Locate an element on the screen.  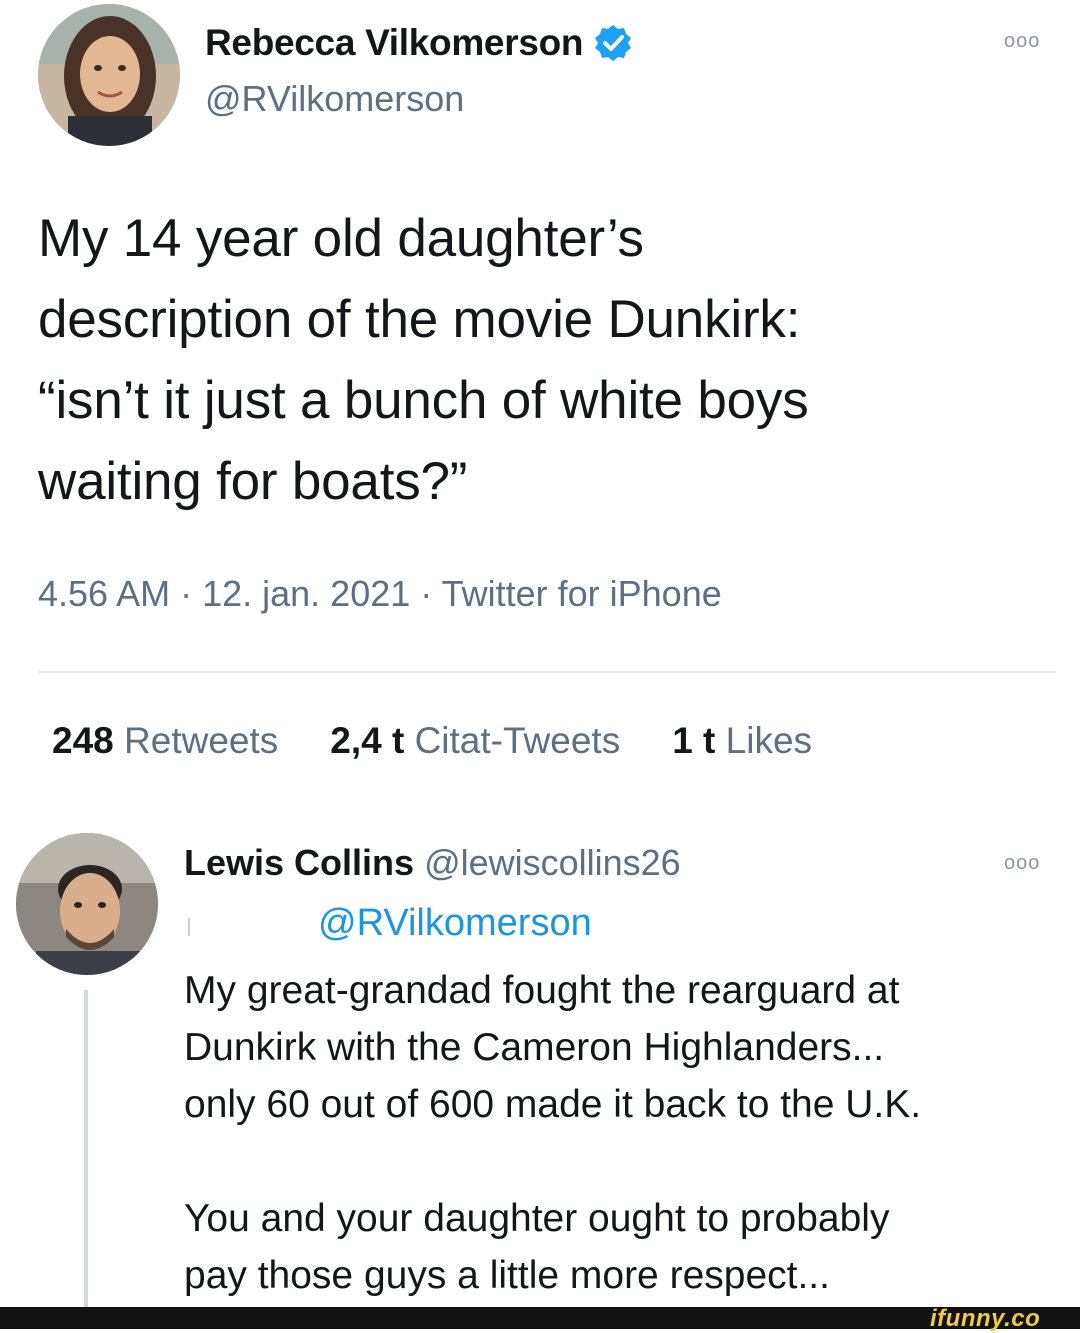
replying-to-handle: @RVilkomerson is located at coordinates (455, 923).